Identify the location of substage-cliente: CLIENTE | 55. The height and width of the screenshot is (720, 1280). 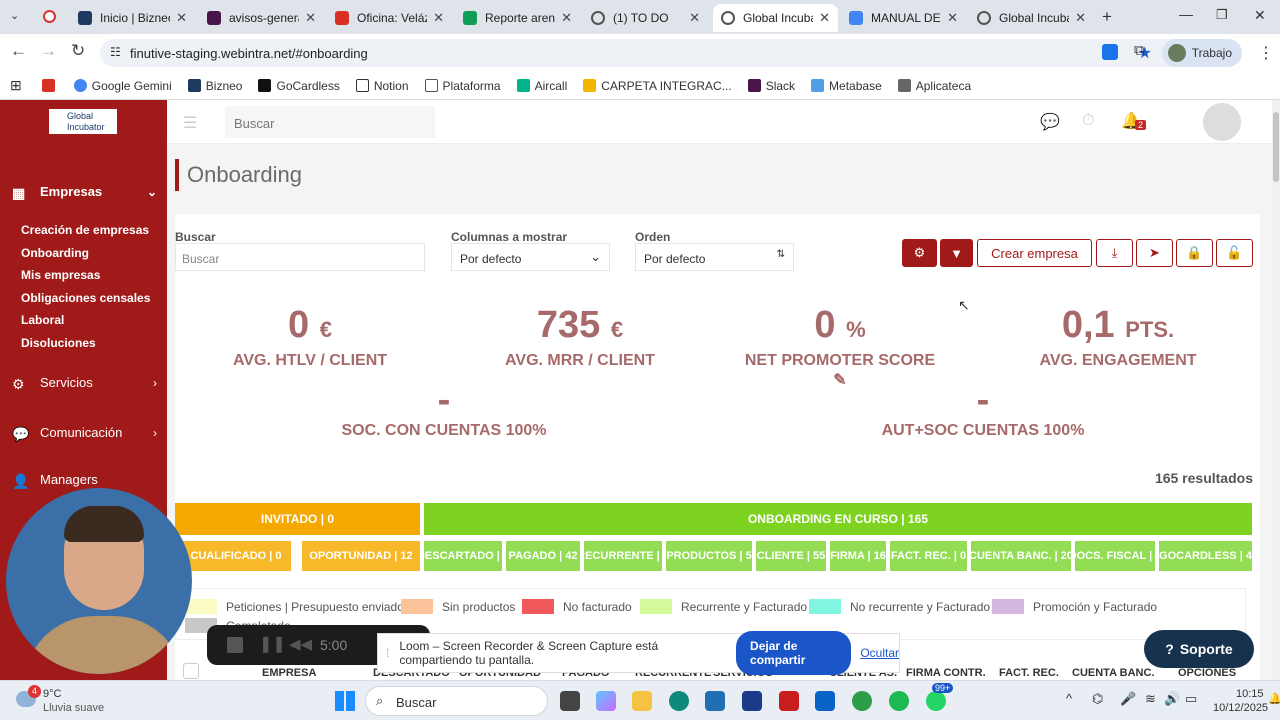
(791, 556).